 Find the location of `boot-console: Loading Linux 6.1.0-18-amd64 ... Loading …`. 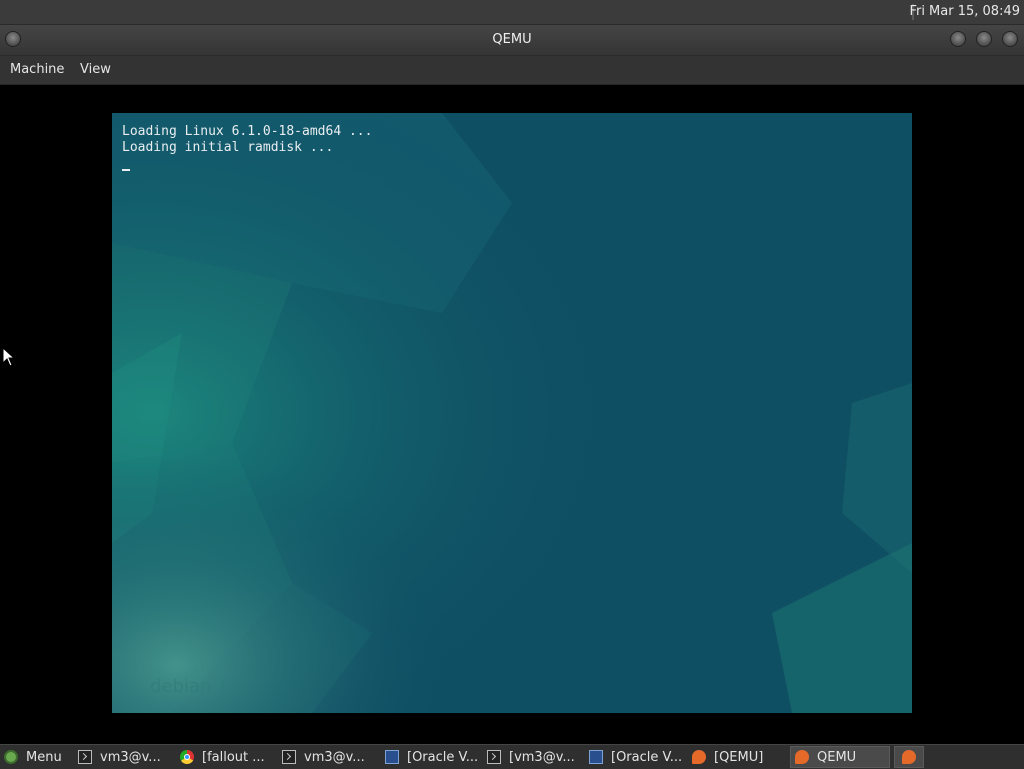

boot-console: Loading Linux 6.1.0-18-amd64 ... Loading … is located at coordinates (247, 140).